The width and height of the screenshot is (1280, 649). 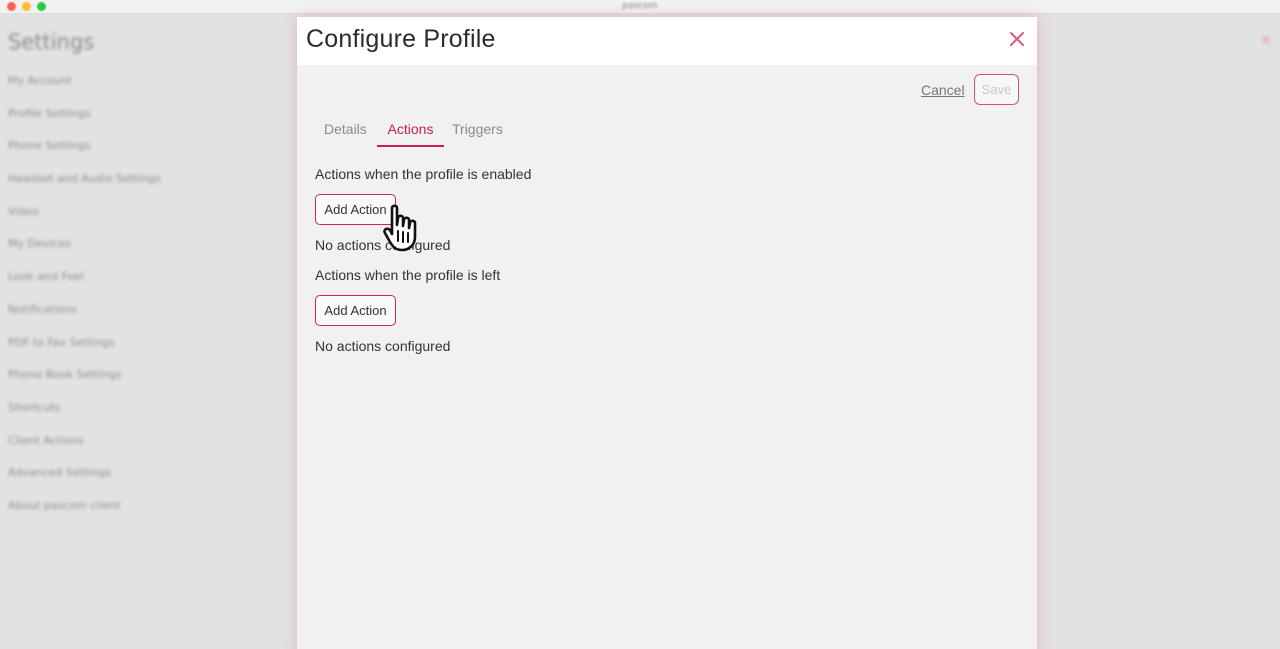 I want to click on settings-nav-item: Notifications, so click(x=84, y=315).